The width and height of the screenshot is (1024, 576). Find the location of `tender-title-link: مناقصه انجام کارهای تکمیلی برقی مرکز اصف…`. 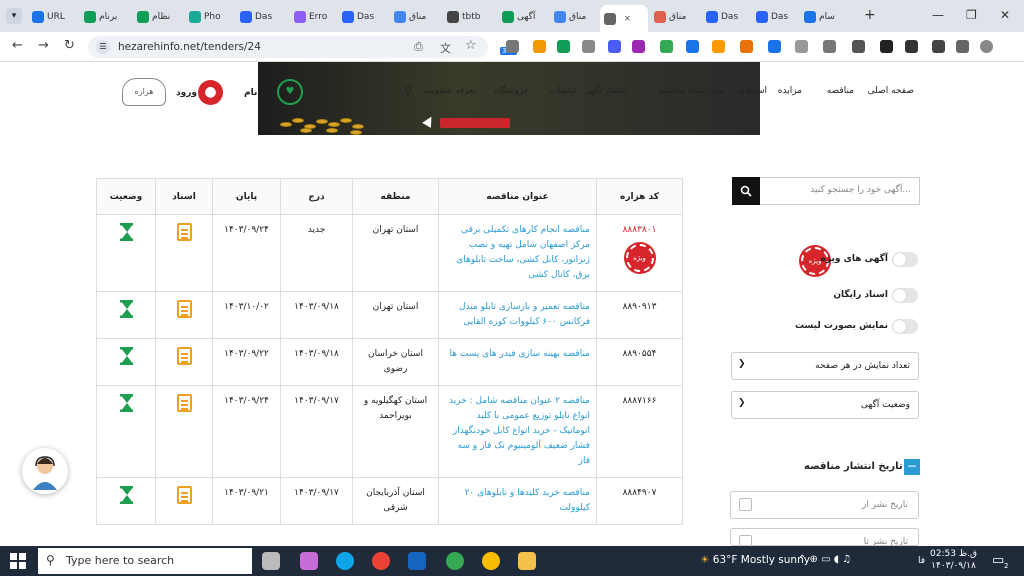

tender-title-link: مناقصه انجام کارهای تکمیلی برقی مرکز اصف… is located at coordinates (517, 253).